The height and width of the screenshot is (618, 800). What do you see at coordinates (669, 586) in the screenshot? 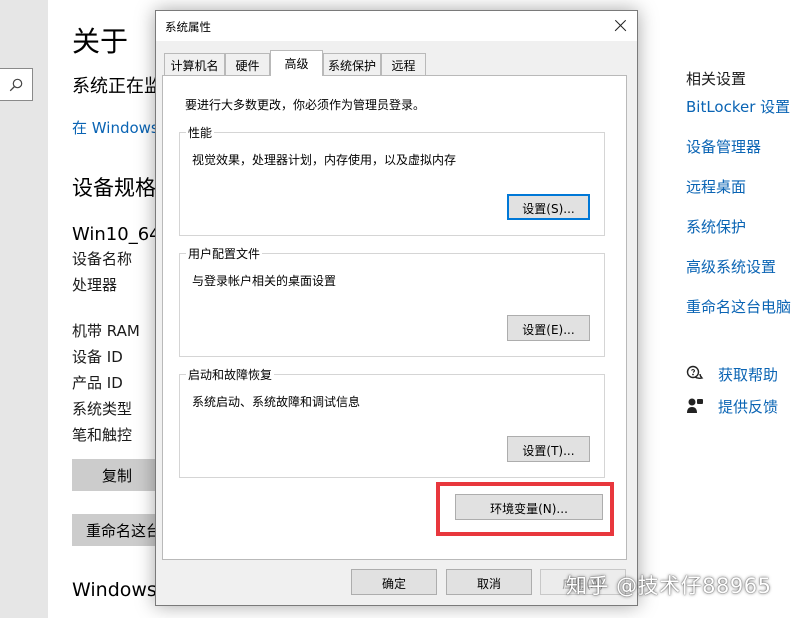
I see `watermark-text: 知乎 @技术仔88965` at bounding box center [669, 586].